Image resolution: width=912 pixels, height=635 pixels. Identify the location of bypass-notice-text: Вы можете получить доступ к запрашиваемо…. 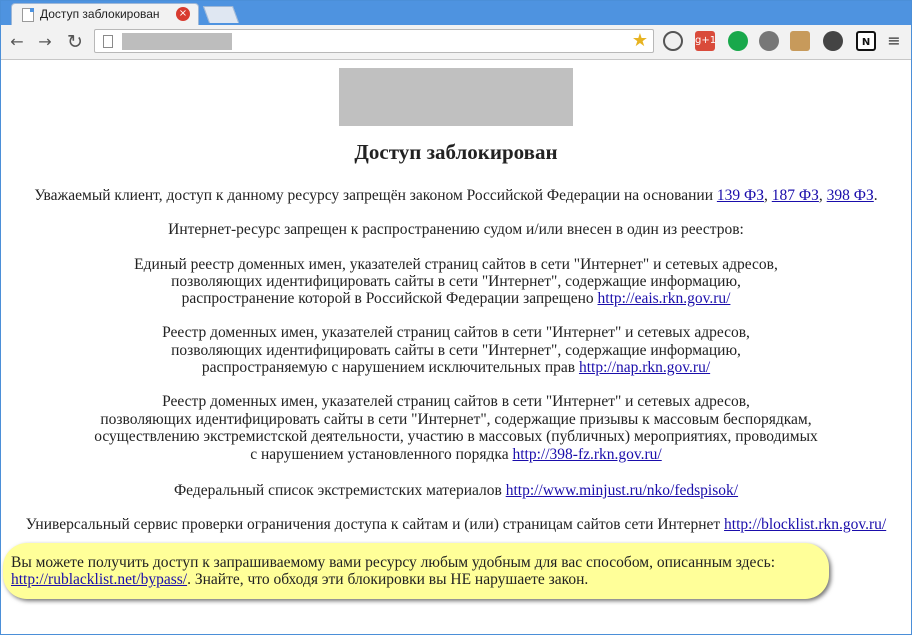
(416, 571).